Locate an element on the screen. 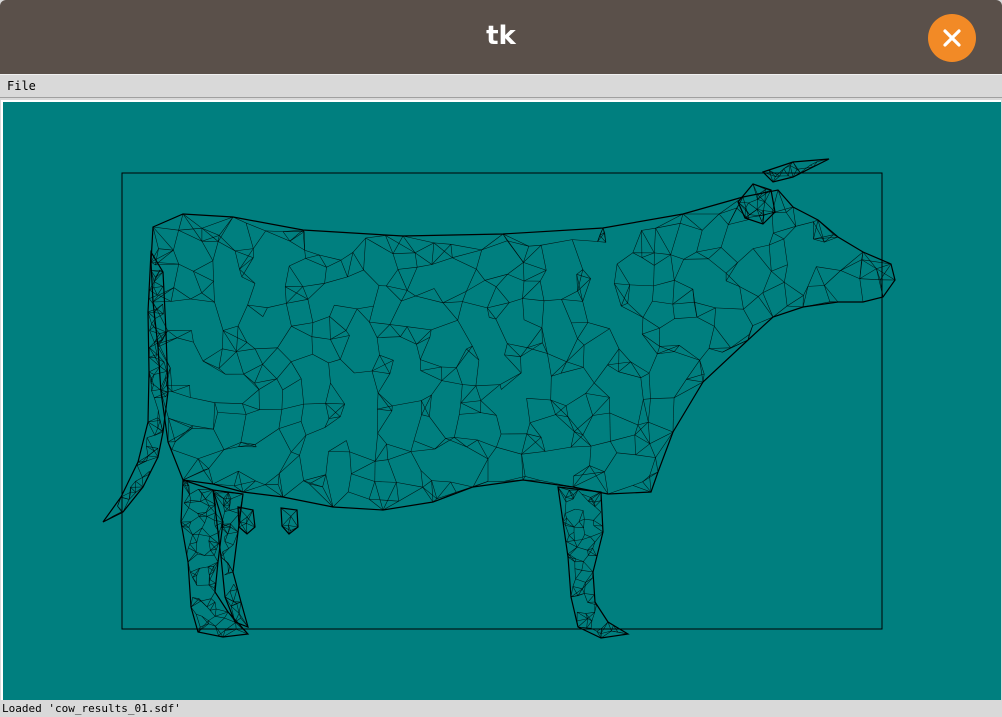 The image size is (1002, 717). menu-file: File is located at coordinates (21, 86).